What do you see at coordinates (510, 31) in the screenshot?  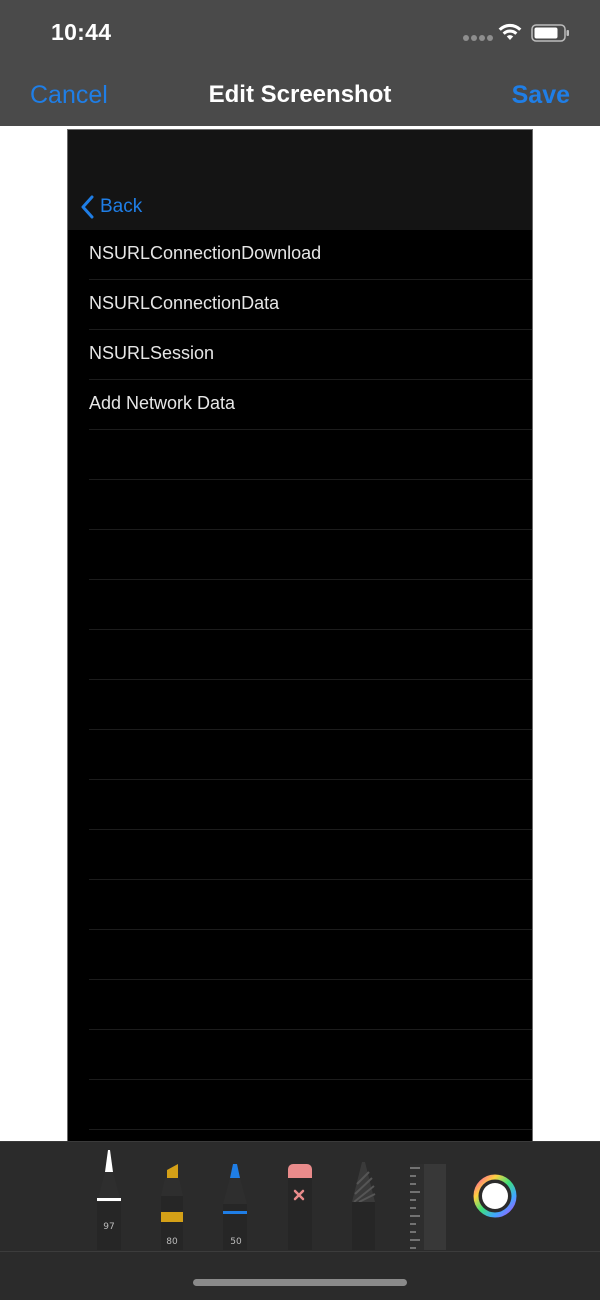 I see `wifi-icon` at bounding box center [510, 31].